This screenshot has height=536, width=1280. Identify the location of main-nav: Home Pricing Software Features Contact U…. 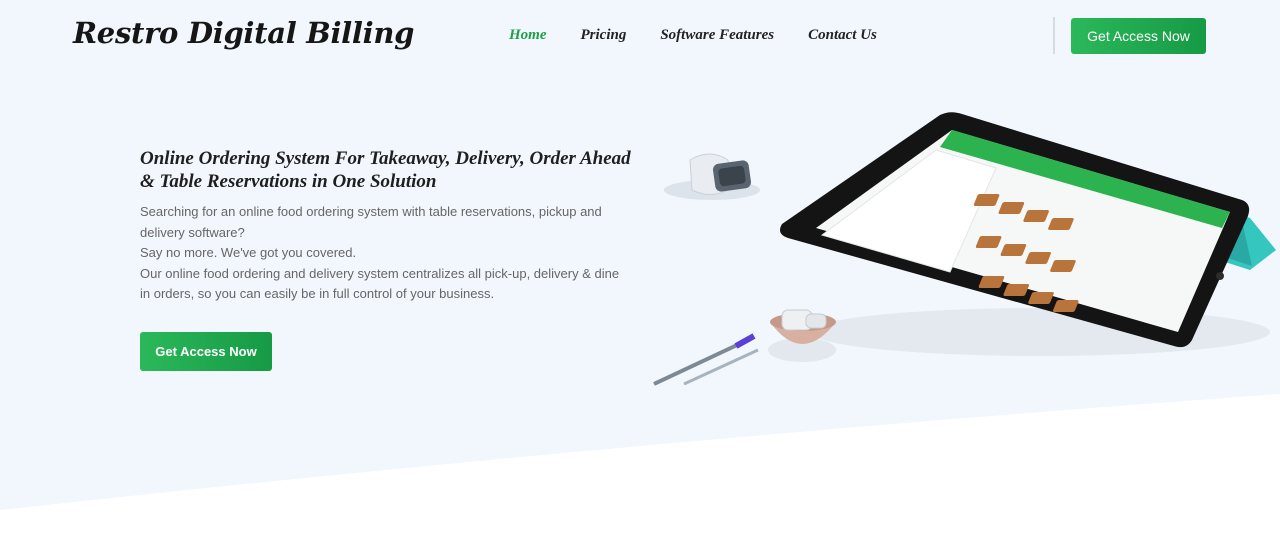
(693, 35).